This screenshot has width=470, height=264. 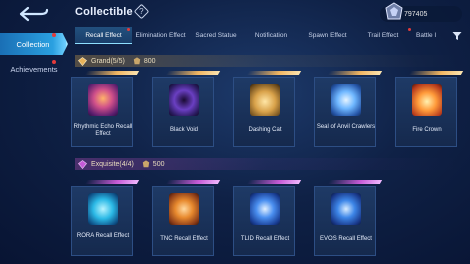 I want to click on tab-trail-effect: Trail Effect, so click(x=383, y=35).